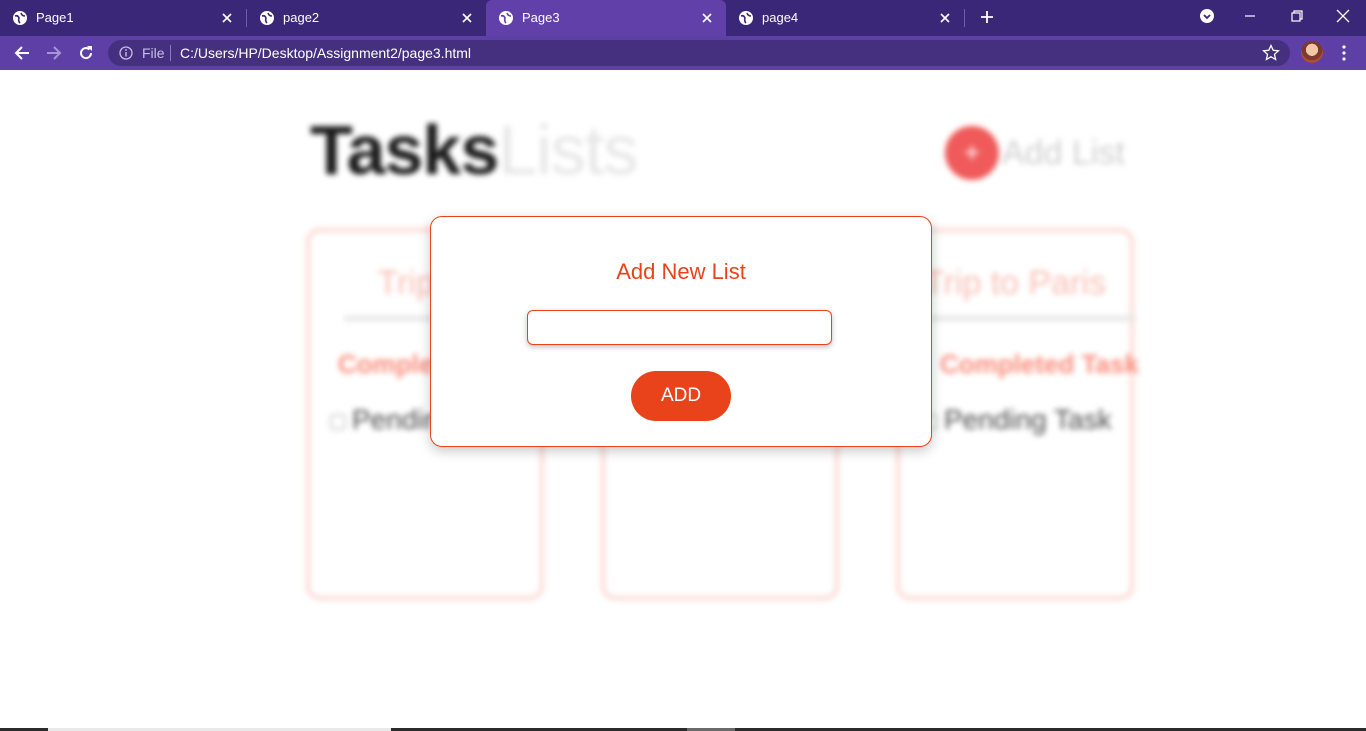 The width and height of the screenshot is (1366, 731). I want to click on reload-button, so click(86, 53).